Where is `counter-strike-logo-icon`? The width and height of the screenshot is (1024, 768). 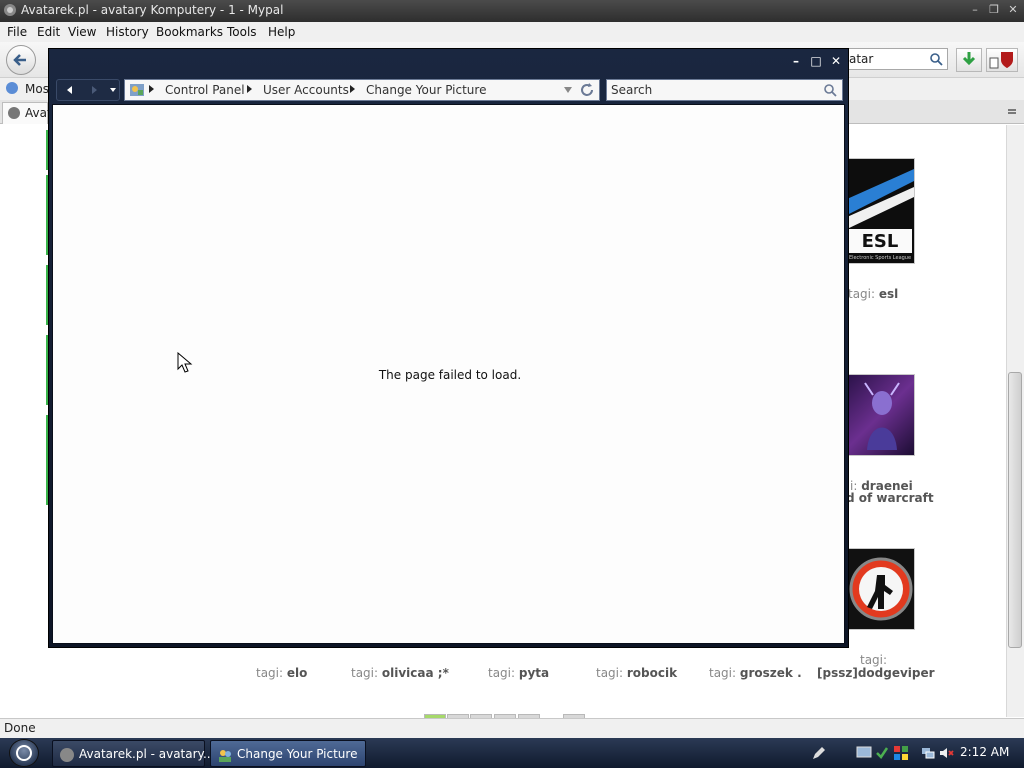 counter-strike-logo-icon is located at coordinates (881, 589).